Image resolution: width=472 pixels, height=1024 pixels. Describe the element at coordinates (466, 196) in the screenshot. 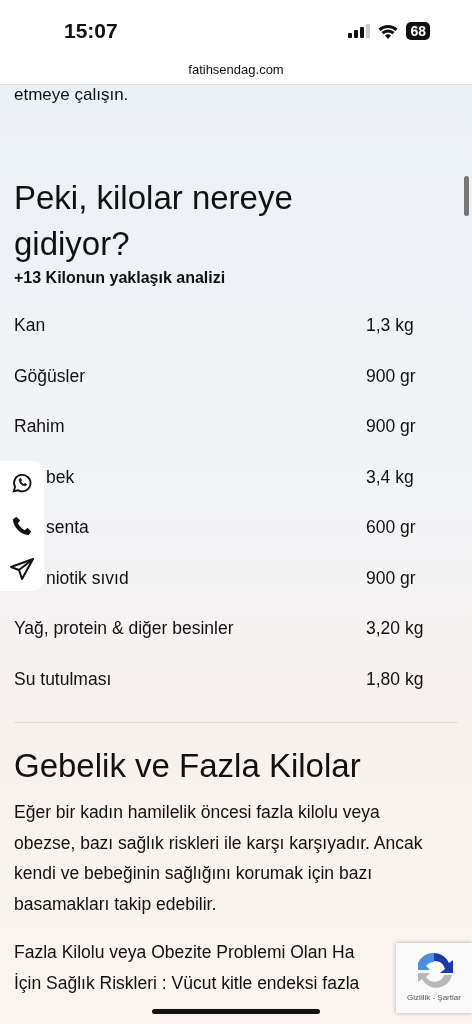

I see `scrollbar` at that location.